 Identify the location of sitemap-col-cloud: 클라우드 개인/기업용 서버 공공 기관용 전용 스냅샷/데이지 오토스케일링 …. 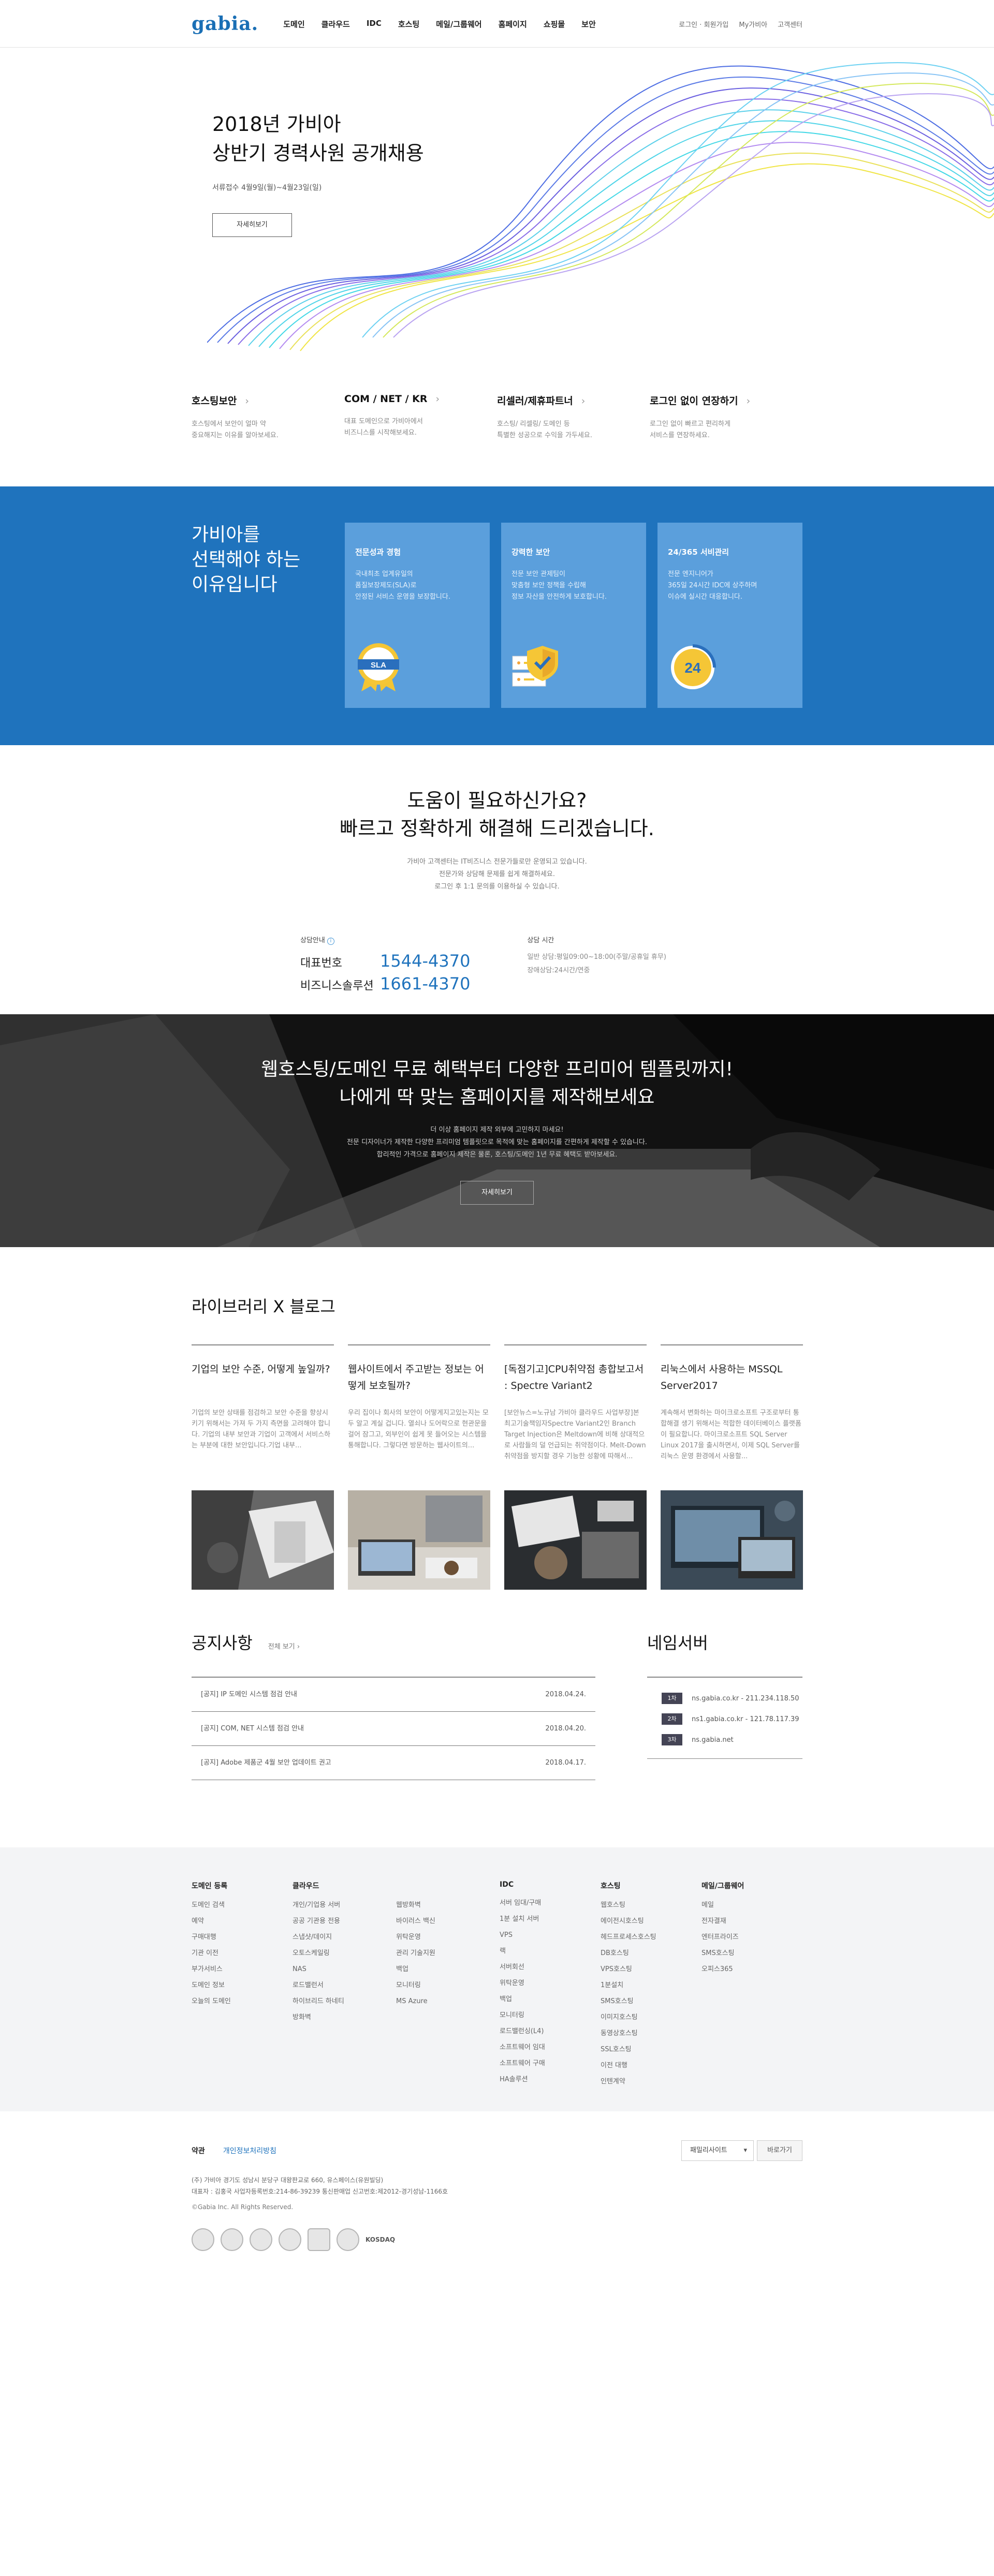
(396, 1985).